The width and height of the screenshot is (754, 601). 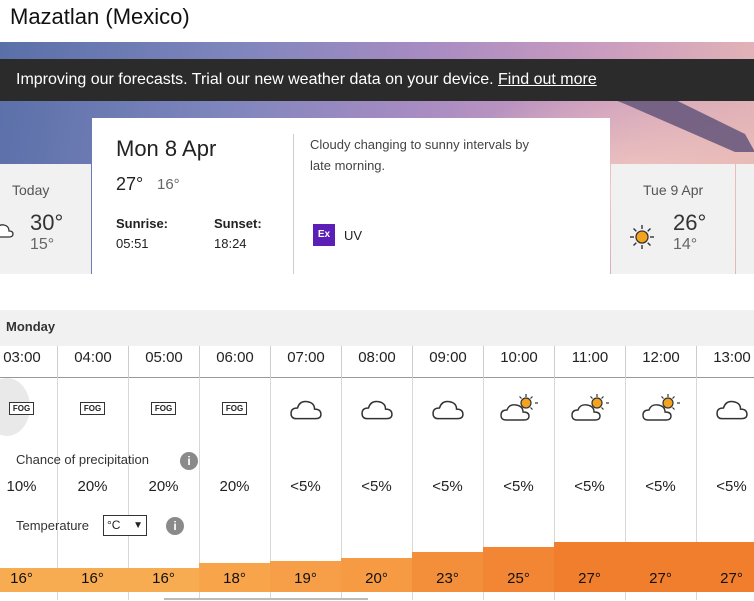 What do you see at coordinates (42, 244) in the screenshot?
I see `day-card-low: 15°` at bounding box center [42, 244].